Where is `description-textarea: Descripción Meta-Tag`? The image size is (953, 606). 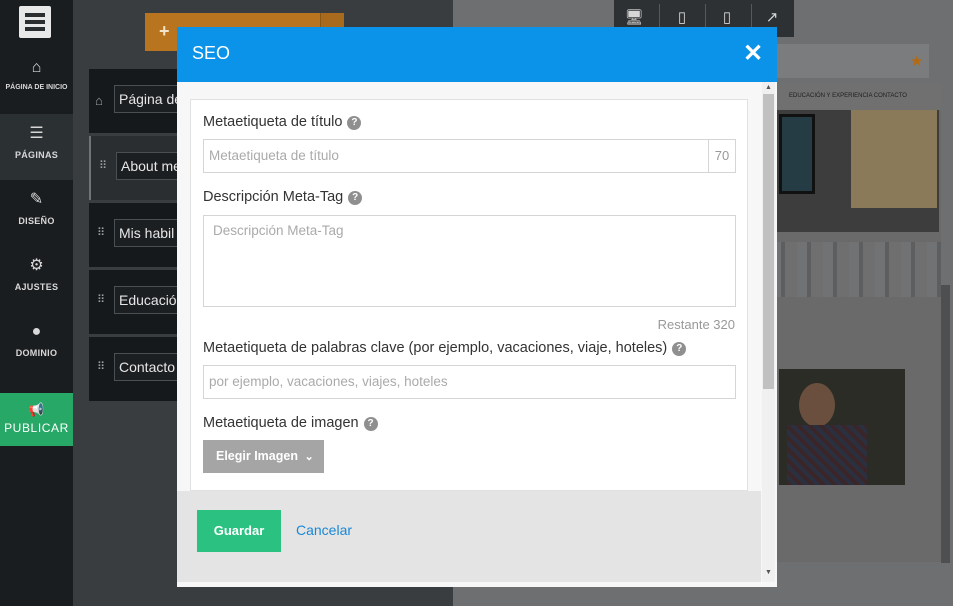 description-textarea: Descripción Meta-Tag is located at coordinates (469, 261).